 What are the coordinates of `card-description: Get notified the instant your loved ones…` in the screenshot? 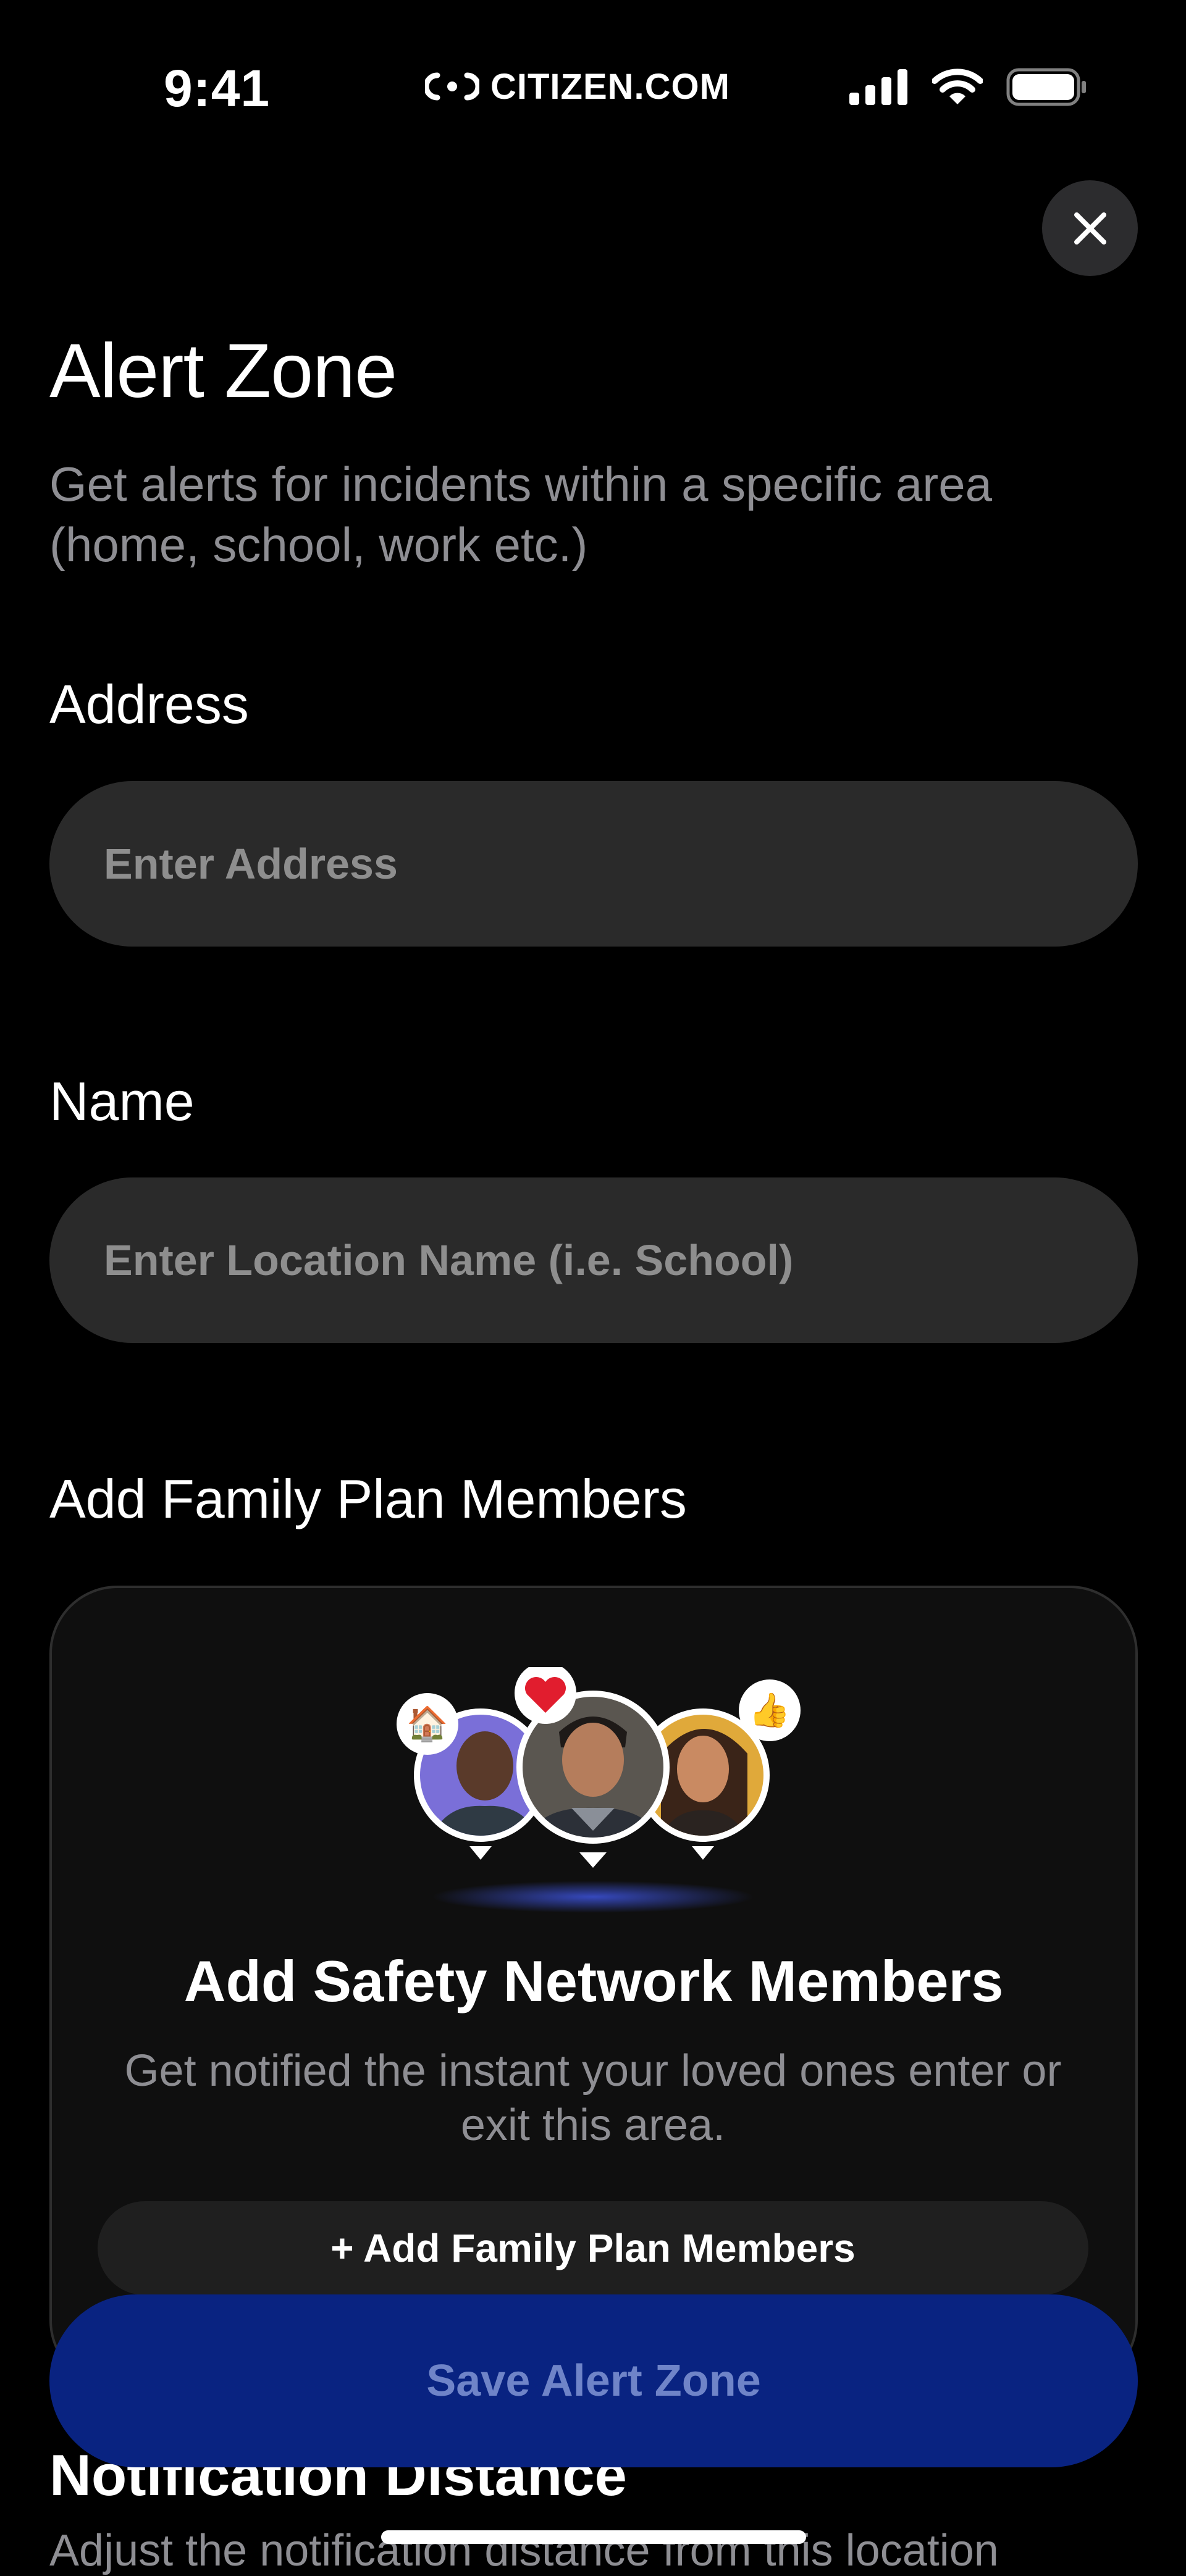 It's located at (593, 2098).